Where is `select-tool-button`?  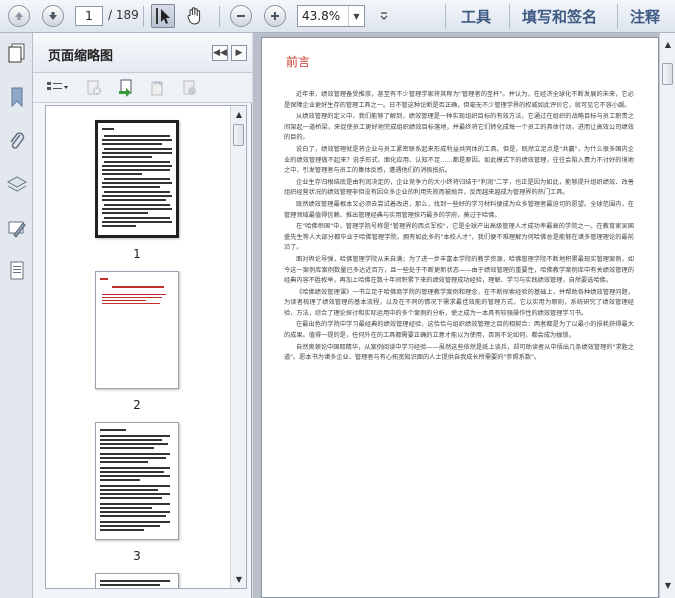 select-tool-button is located at coordinates (163, 16).